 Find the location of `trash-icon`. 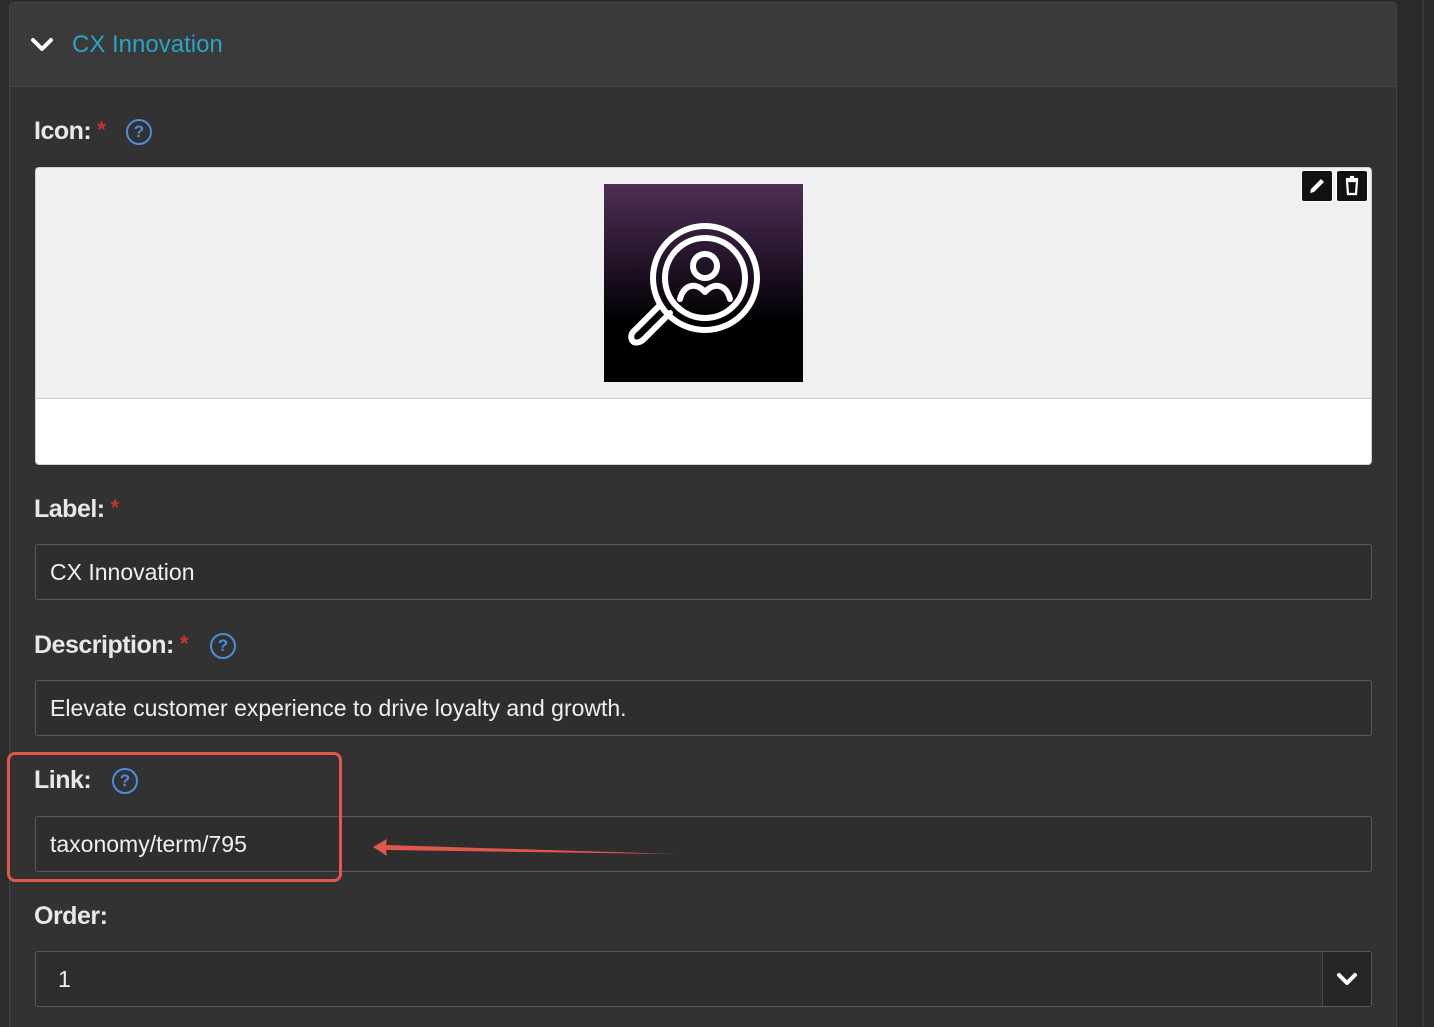

trash-icon is located at coordinates (1352, 185).